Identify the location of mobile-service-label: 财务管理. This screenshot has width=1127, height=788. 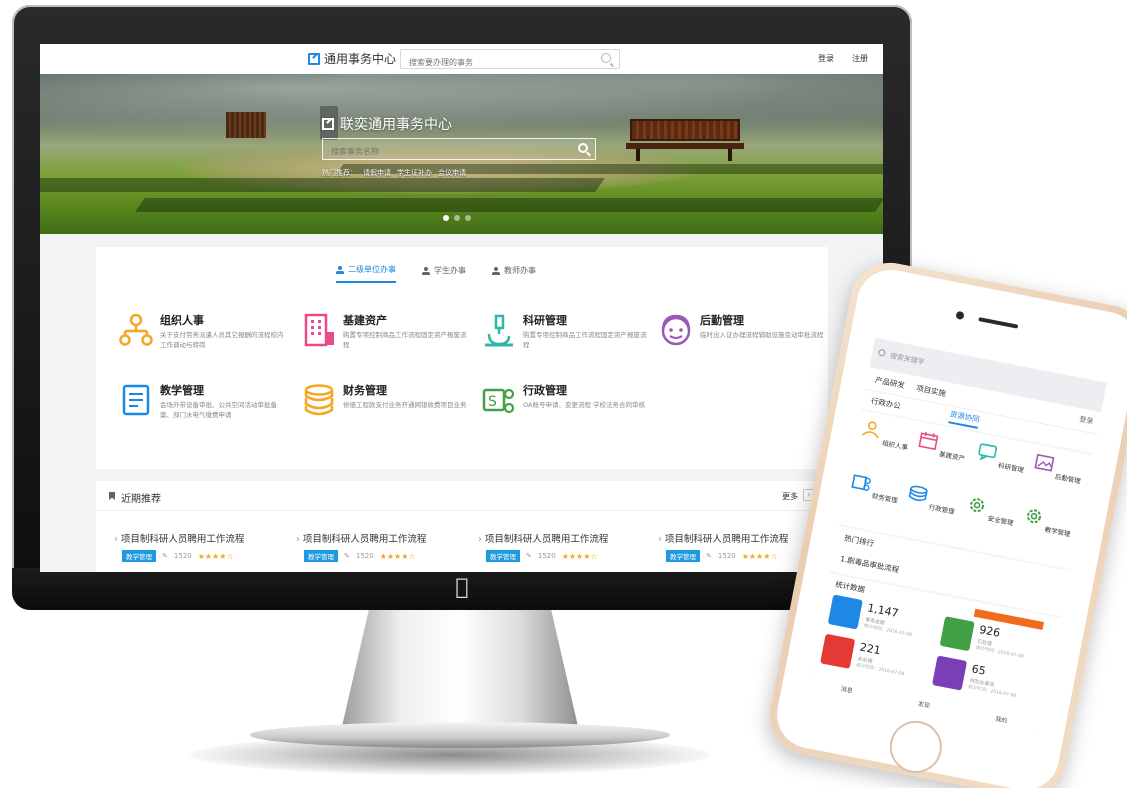
(885, 498).